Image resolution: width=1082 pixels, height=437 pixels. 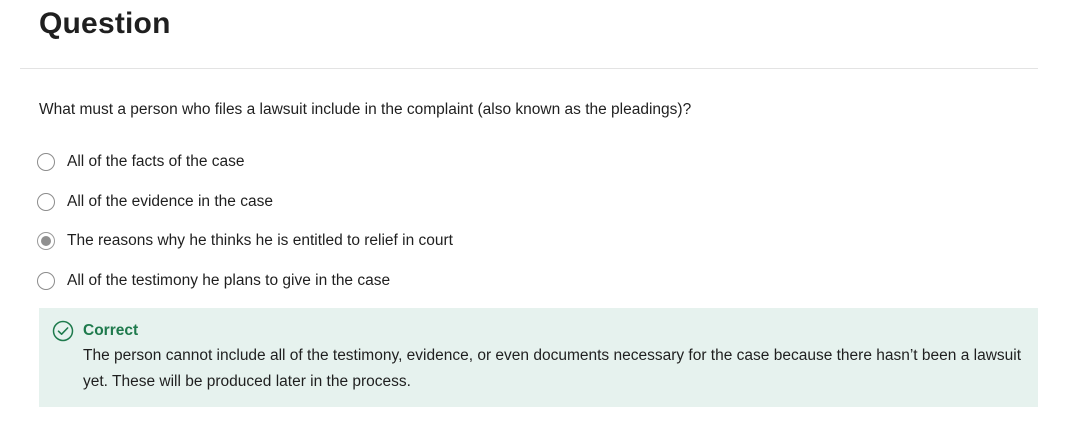 I want to click on answer-option-2: All of the evidence in the case, so click(x=245, y=202).